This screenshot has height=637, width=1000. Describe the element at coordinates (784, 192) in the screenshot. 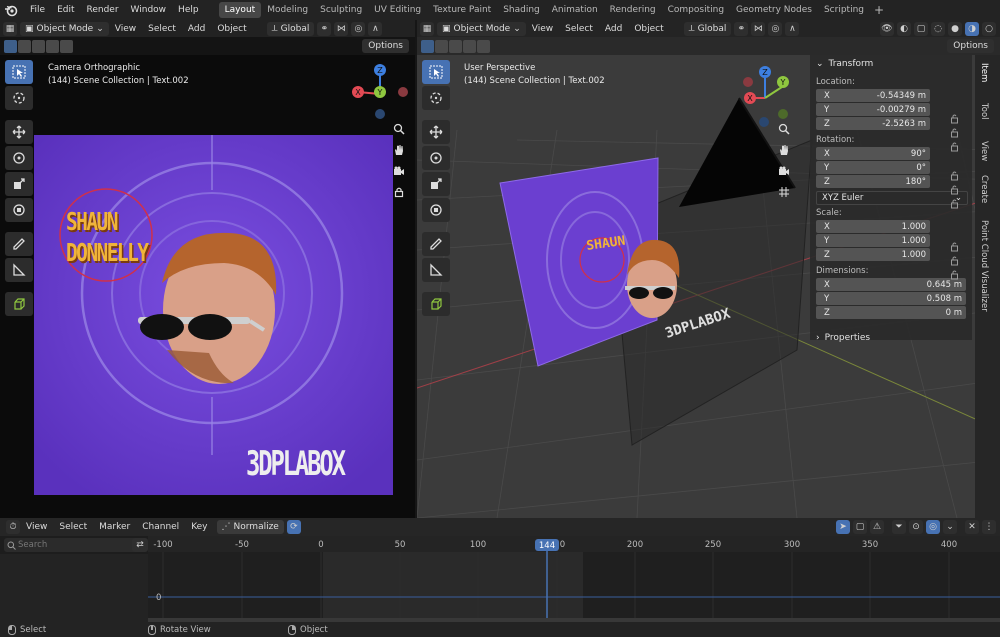

I see `grid-ortho-icon` at that location.